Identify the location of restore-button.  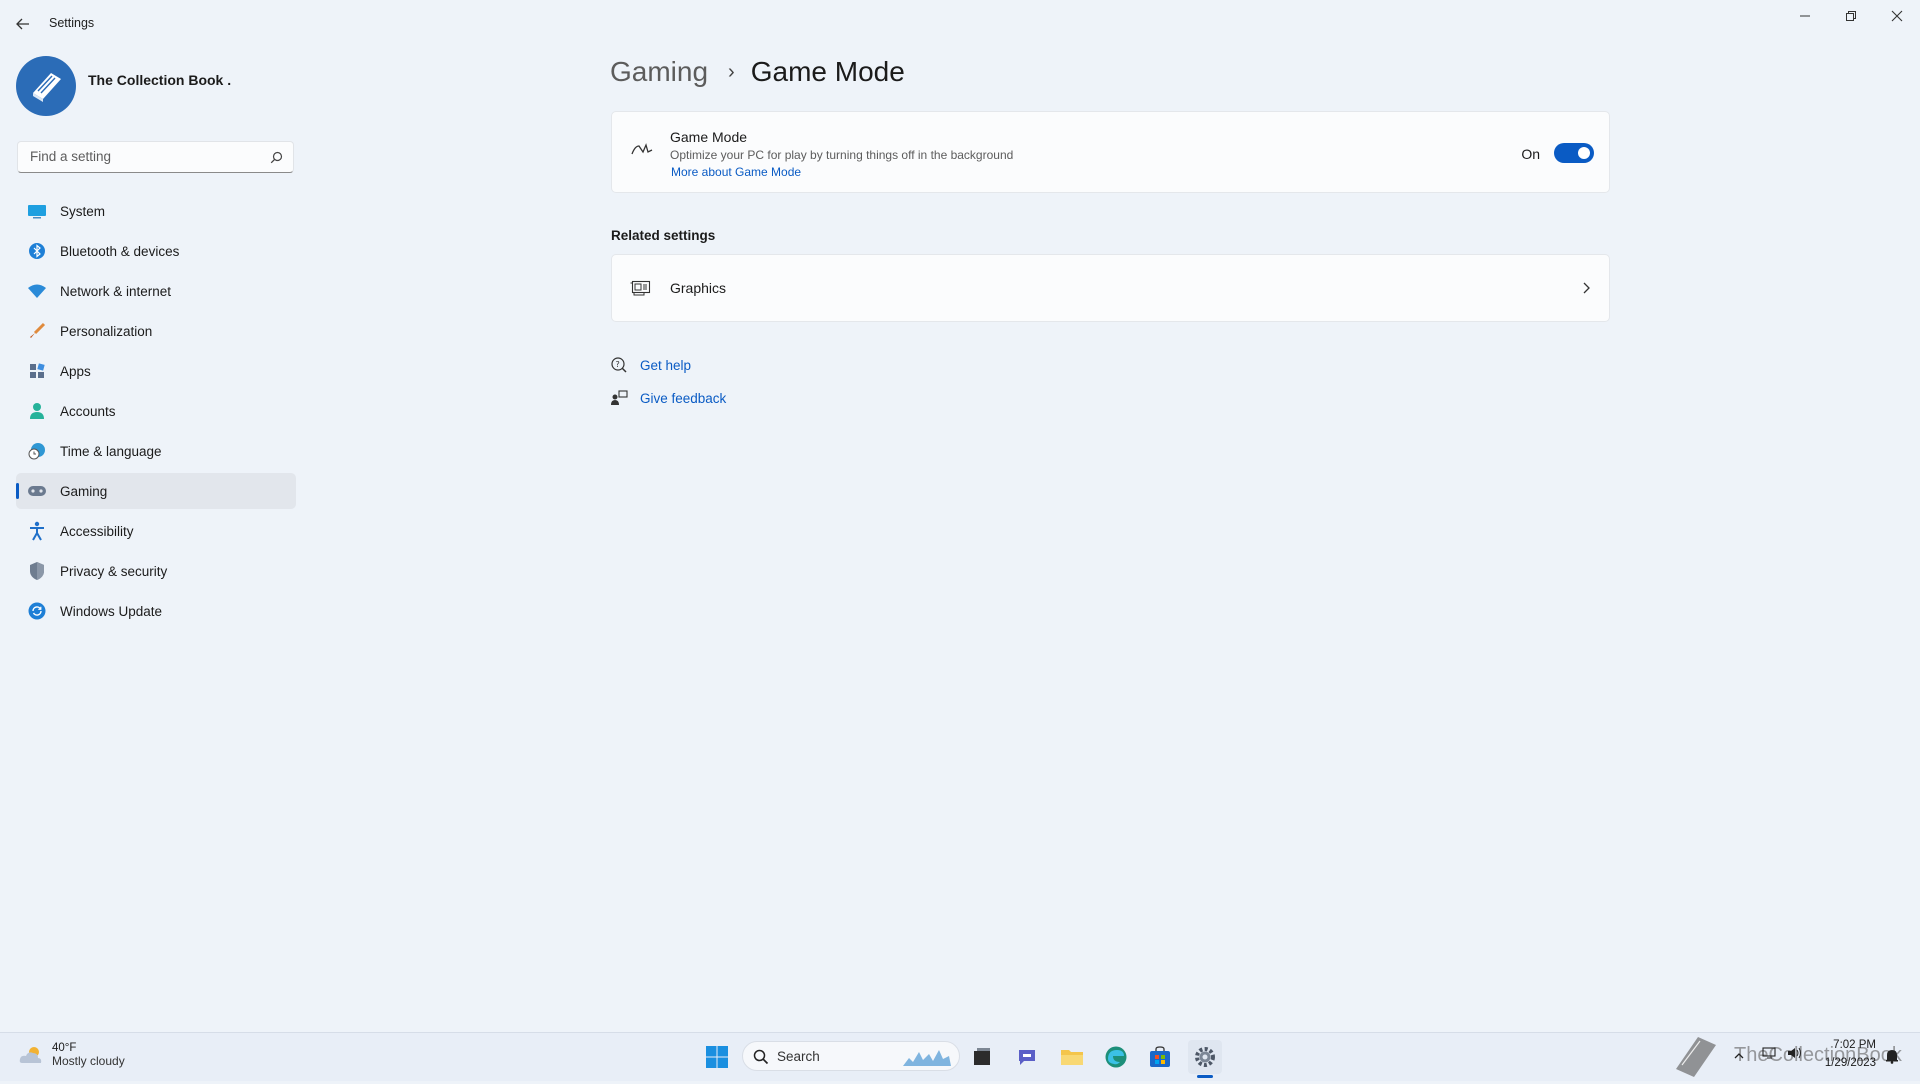
(1851, 16).